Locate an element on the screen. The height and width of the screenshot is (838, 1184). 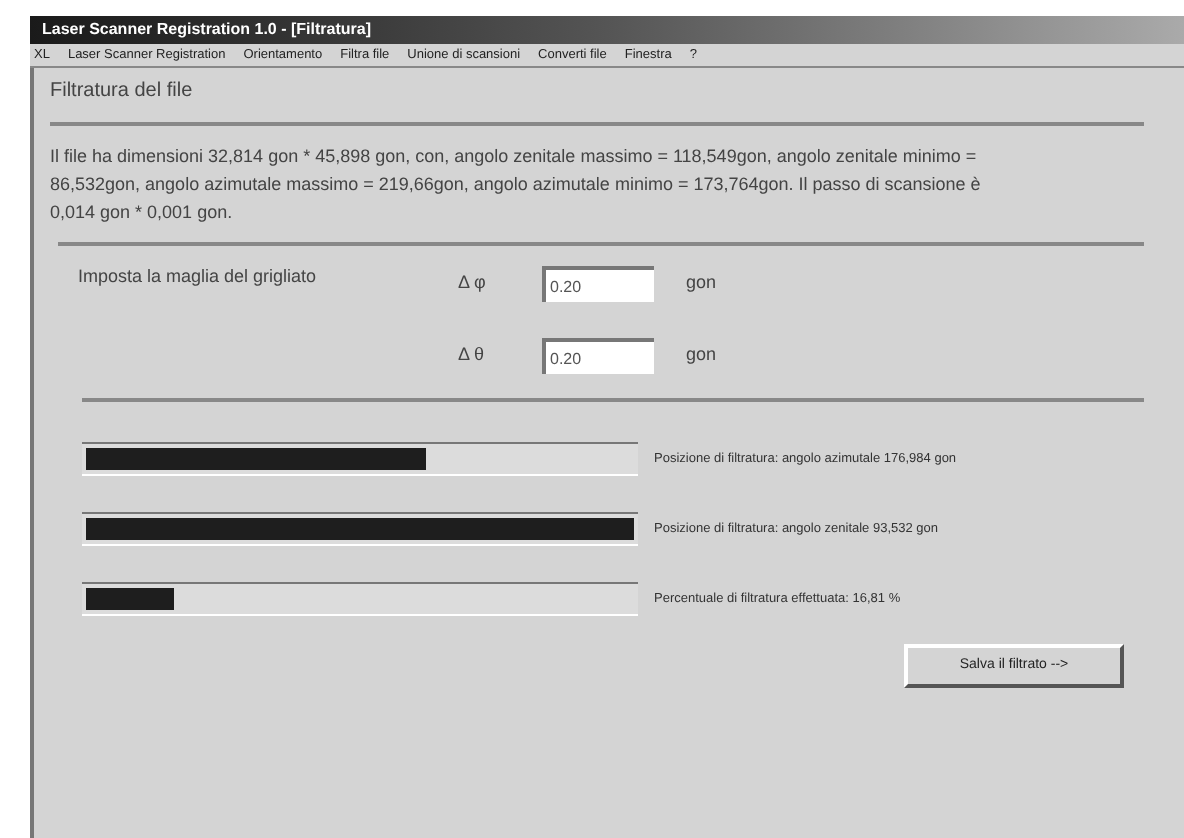
section-heading: Filtratura del file is located at coordinates (122, 92).